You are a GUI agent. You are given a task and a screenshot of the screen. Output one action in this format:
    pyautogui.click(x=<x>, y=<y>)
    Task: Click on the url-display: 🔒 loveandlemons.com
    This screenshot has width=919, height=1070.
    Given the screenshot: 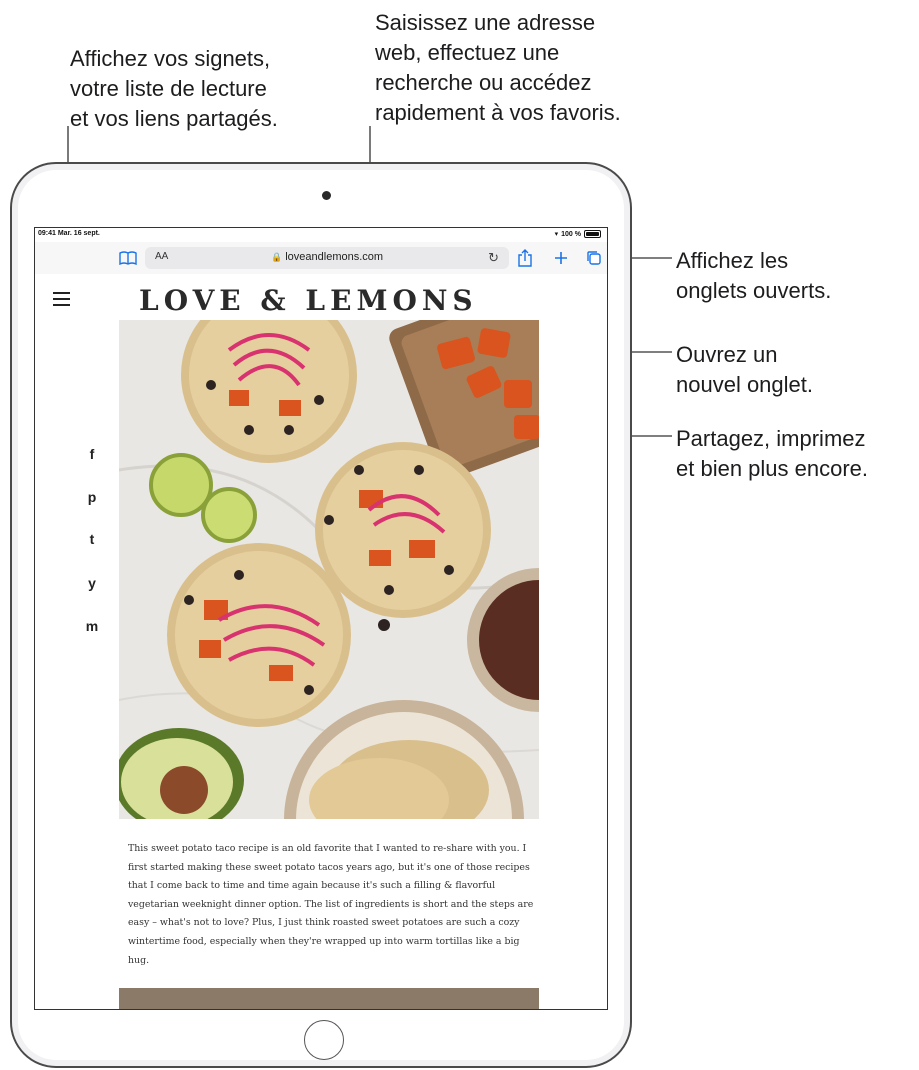 What is the action you would take?
    pyautogui.click(x=327, y=257)
    